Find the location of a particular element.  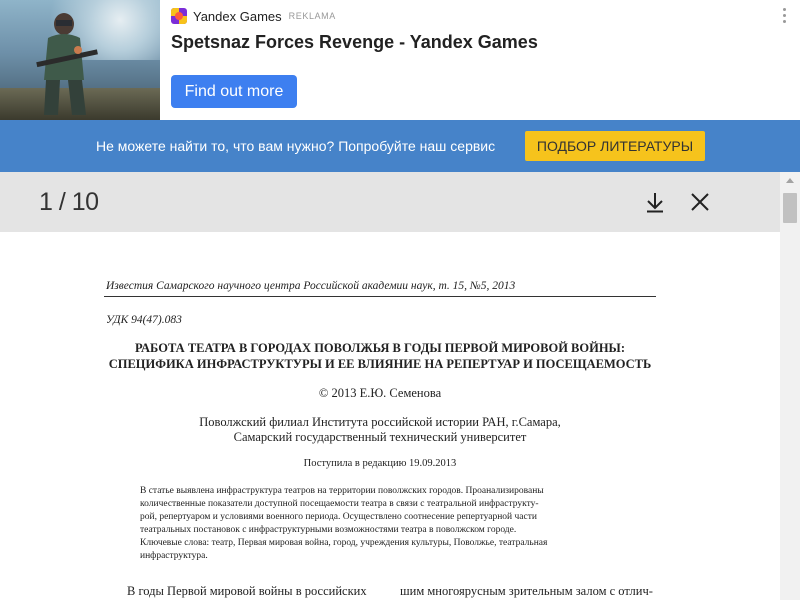

scrollbar-thumb is located at coordinates (790, 208).